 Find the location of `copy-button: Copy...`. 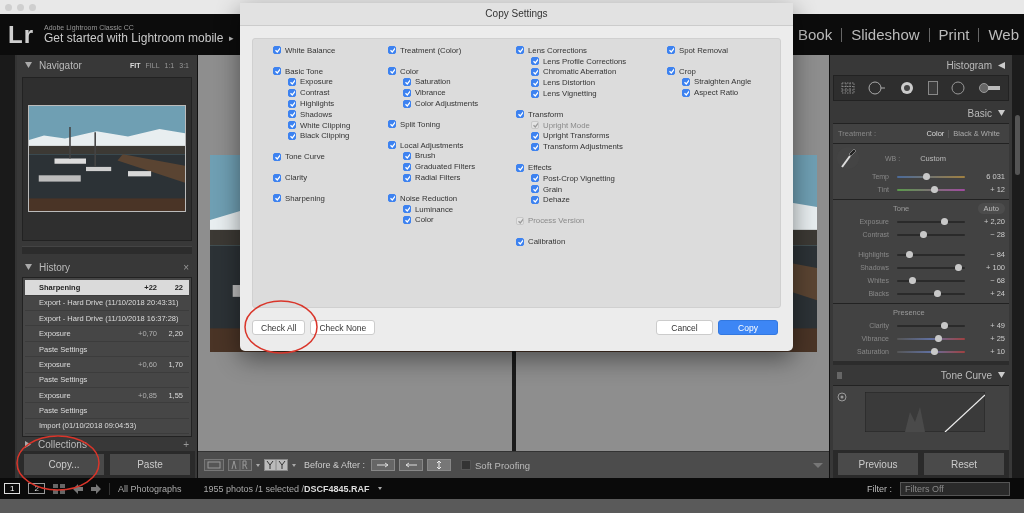

copy-button: Copy... is located at coordinates (64, 464).